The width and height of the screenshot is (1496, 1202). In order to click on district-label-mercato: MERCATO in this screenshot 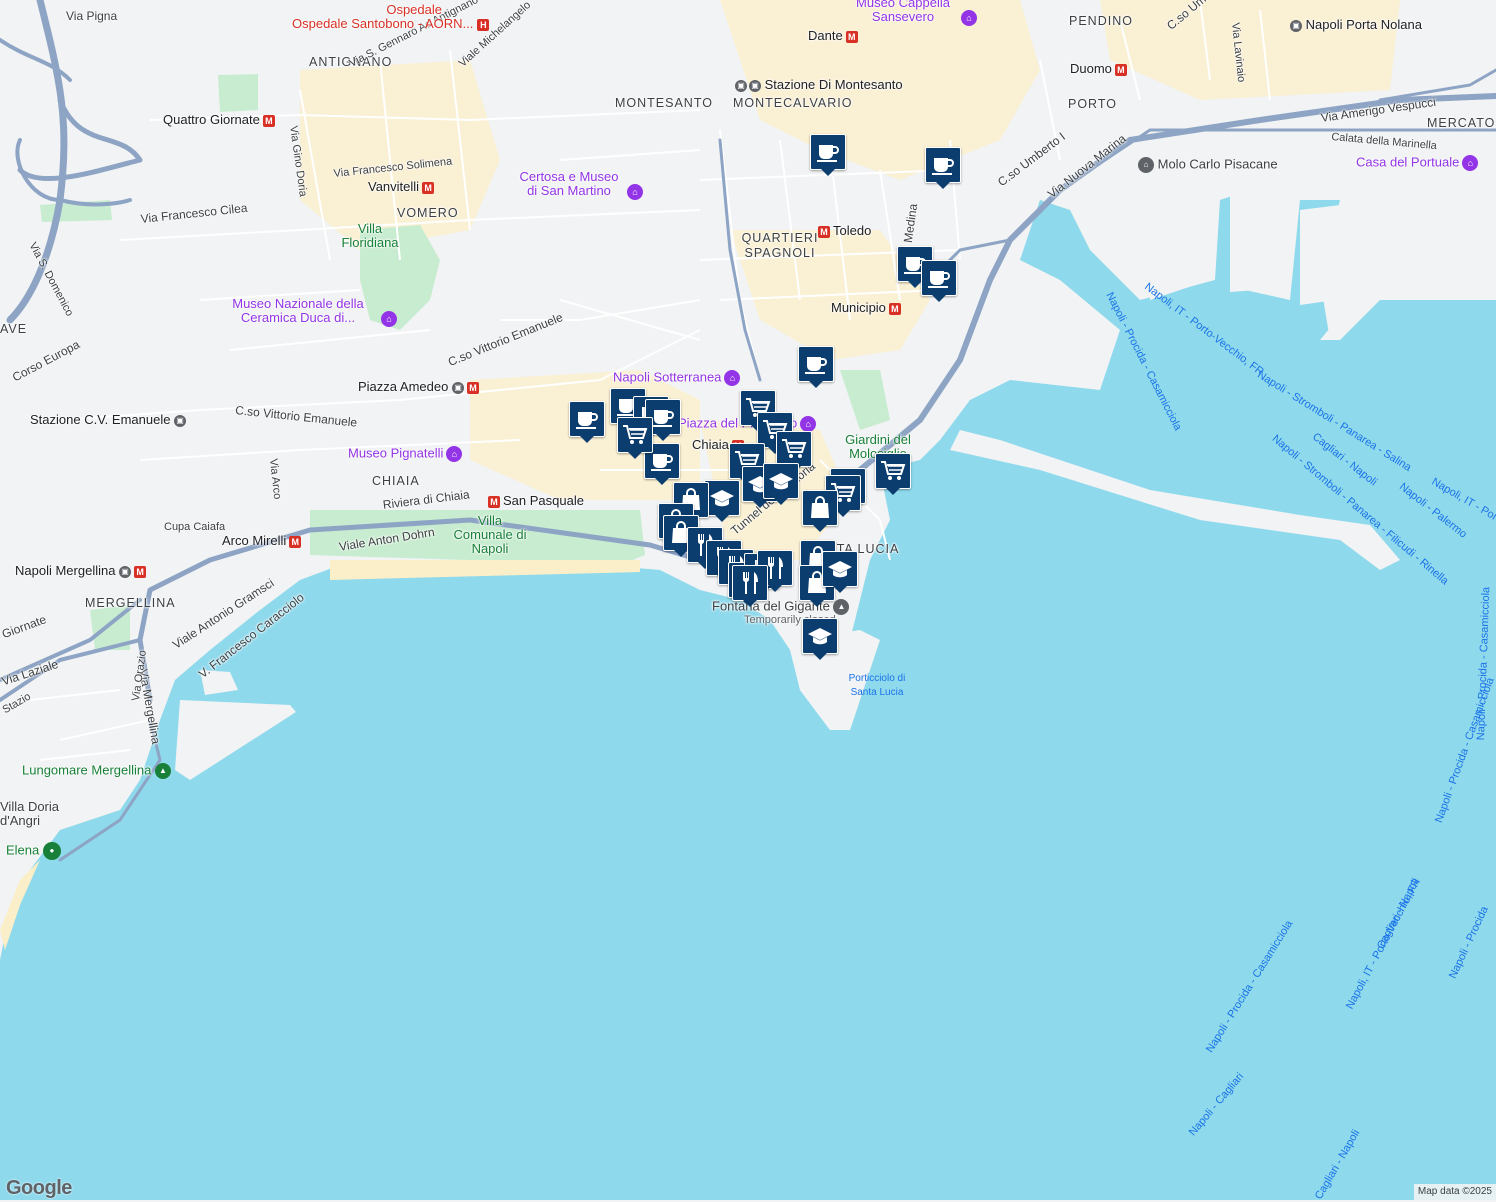, I will do `click(1461, 123)`.